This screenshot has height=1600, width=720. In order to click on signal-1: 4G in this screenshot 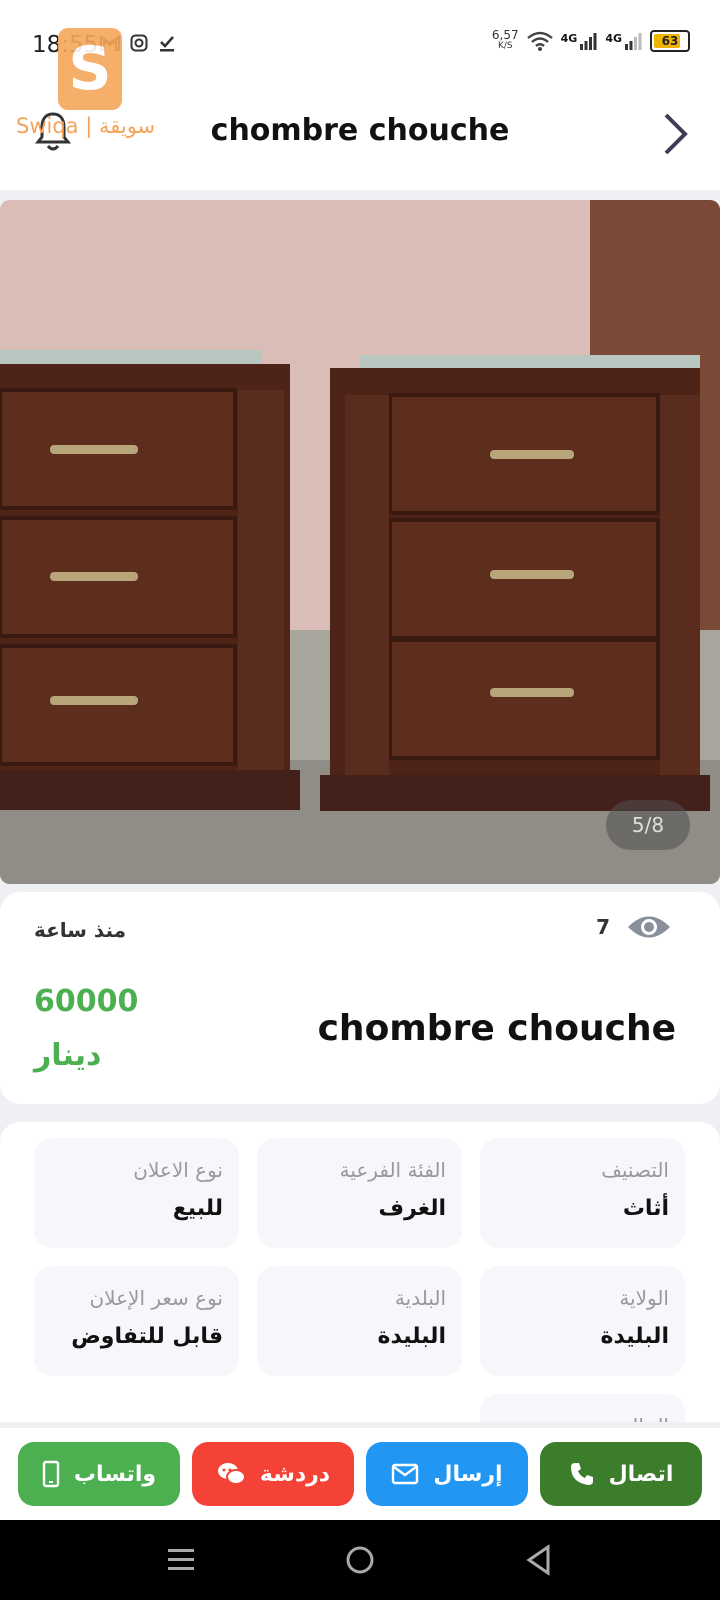, I will do `click(579, 41)`.